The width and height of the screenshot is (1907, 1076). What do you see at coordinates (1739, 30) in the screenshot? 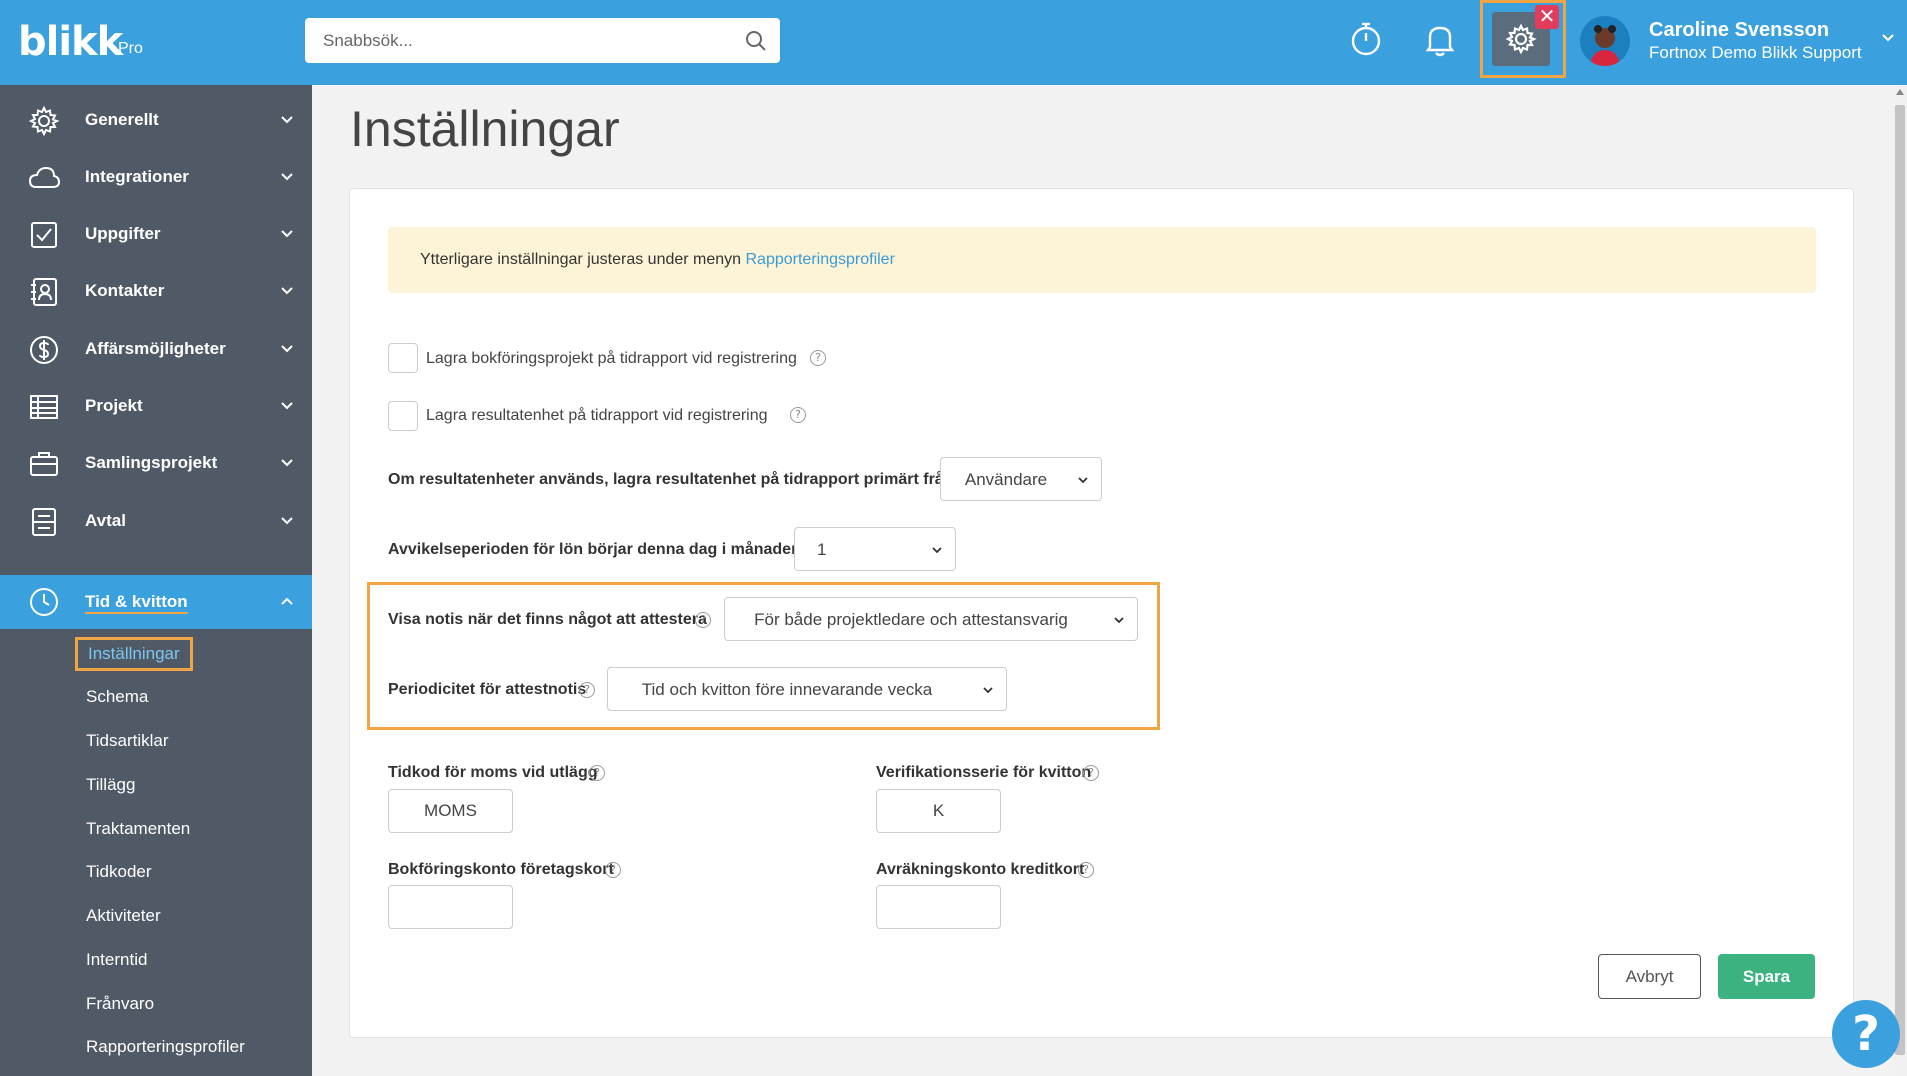
I see `user-name: Caroline Svensson` at bounding box center [1739, 30].